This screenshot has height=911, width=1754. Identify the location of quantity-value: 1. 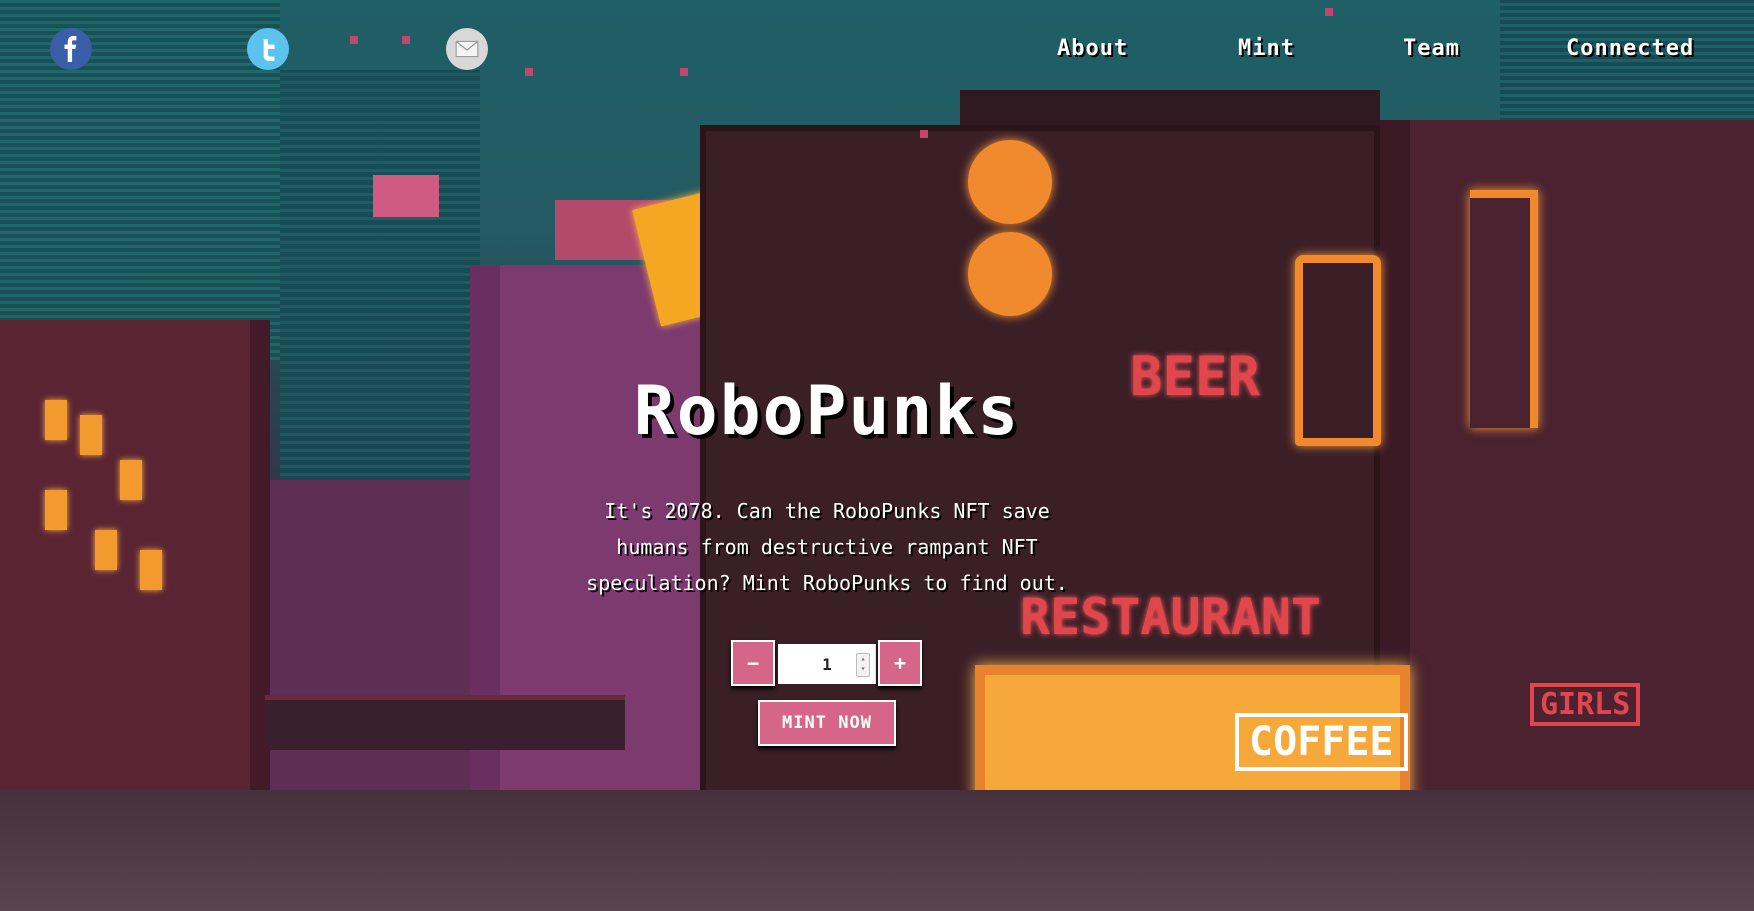
(827, 664).